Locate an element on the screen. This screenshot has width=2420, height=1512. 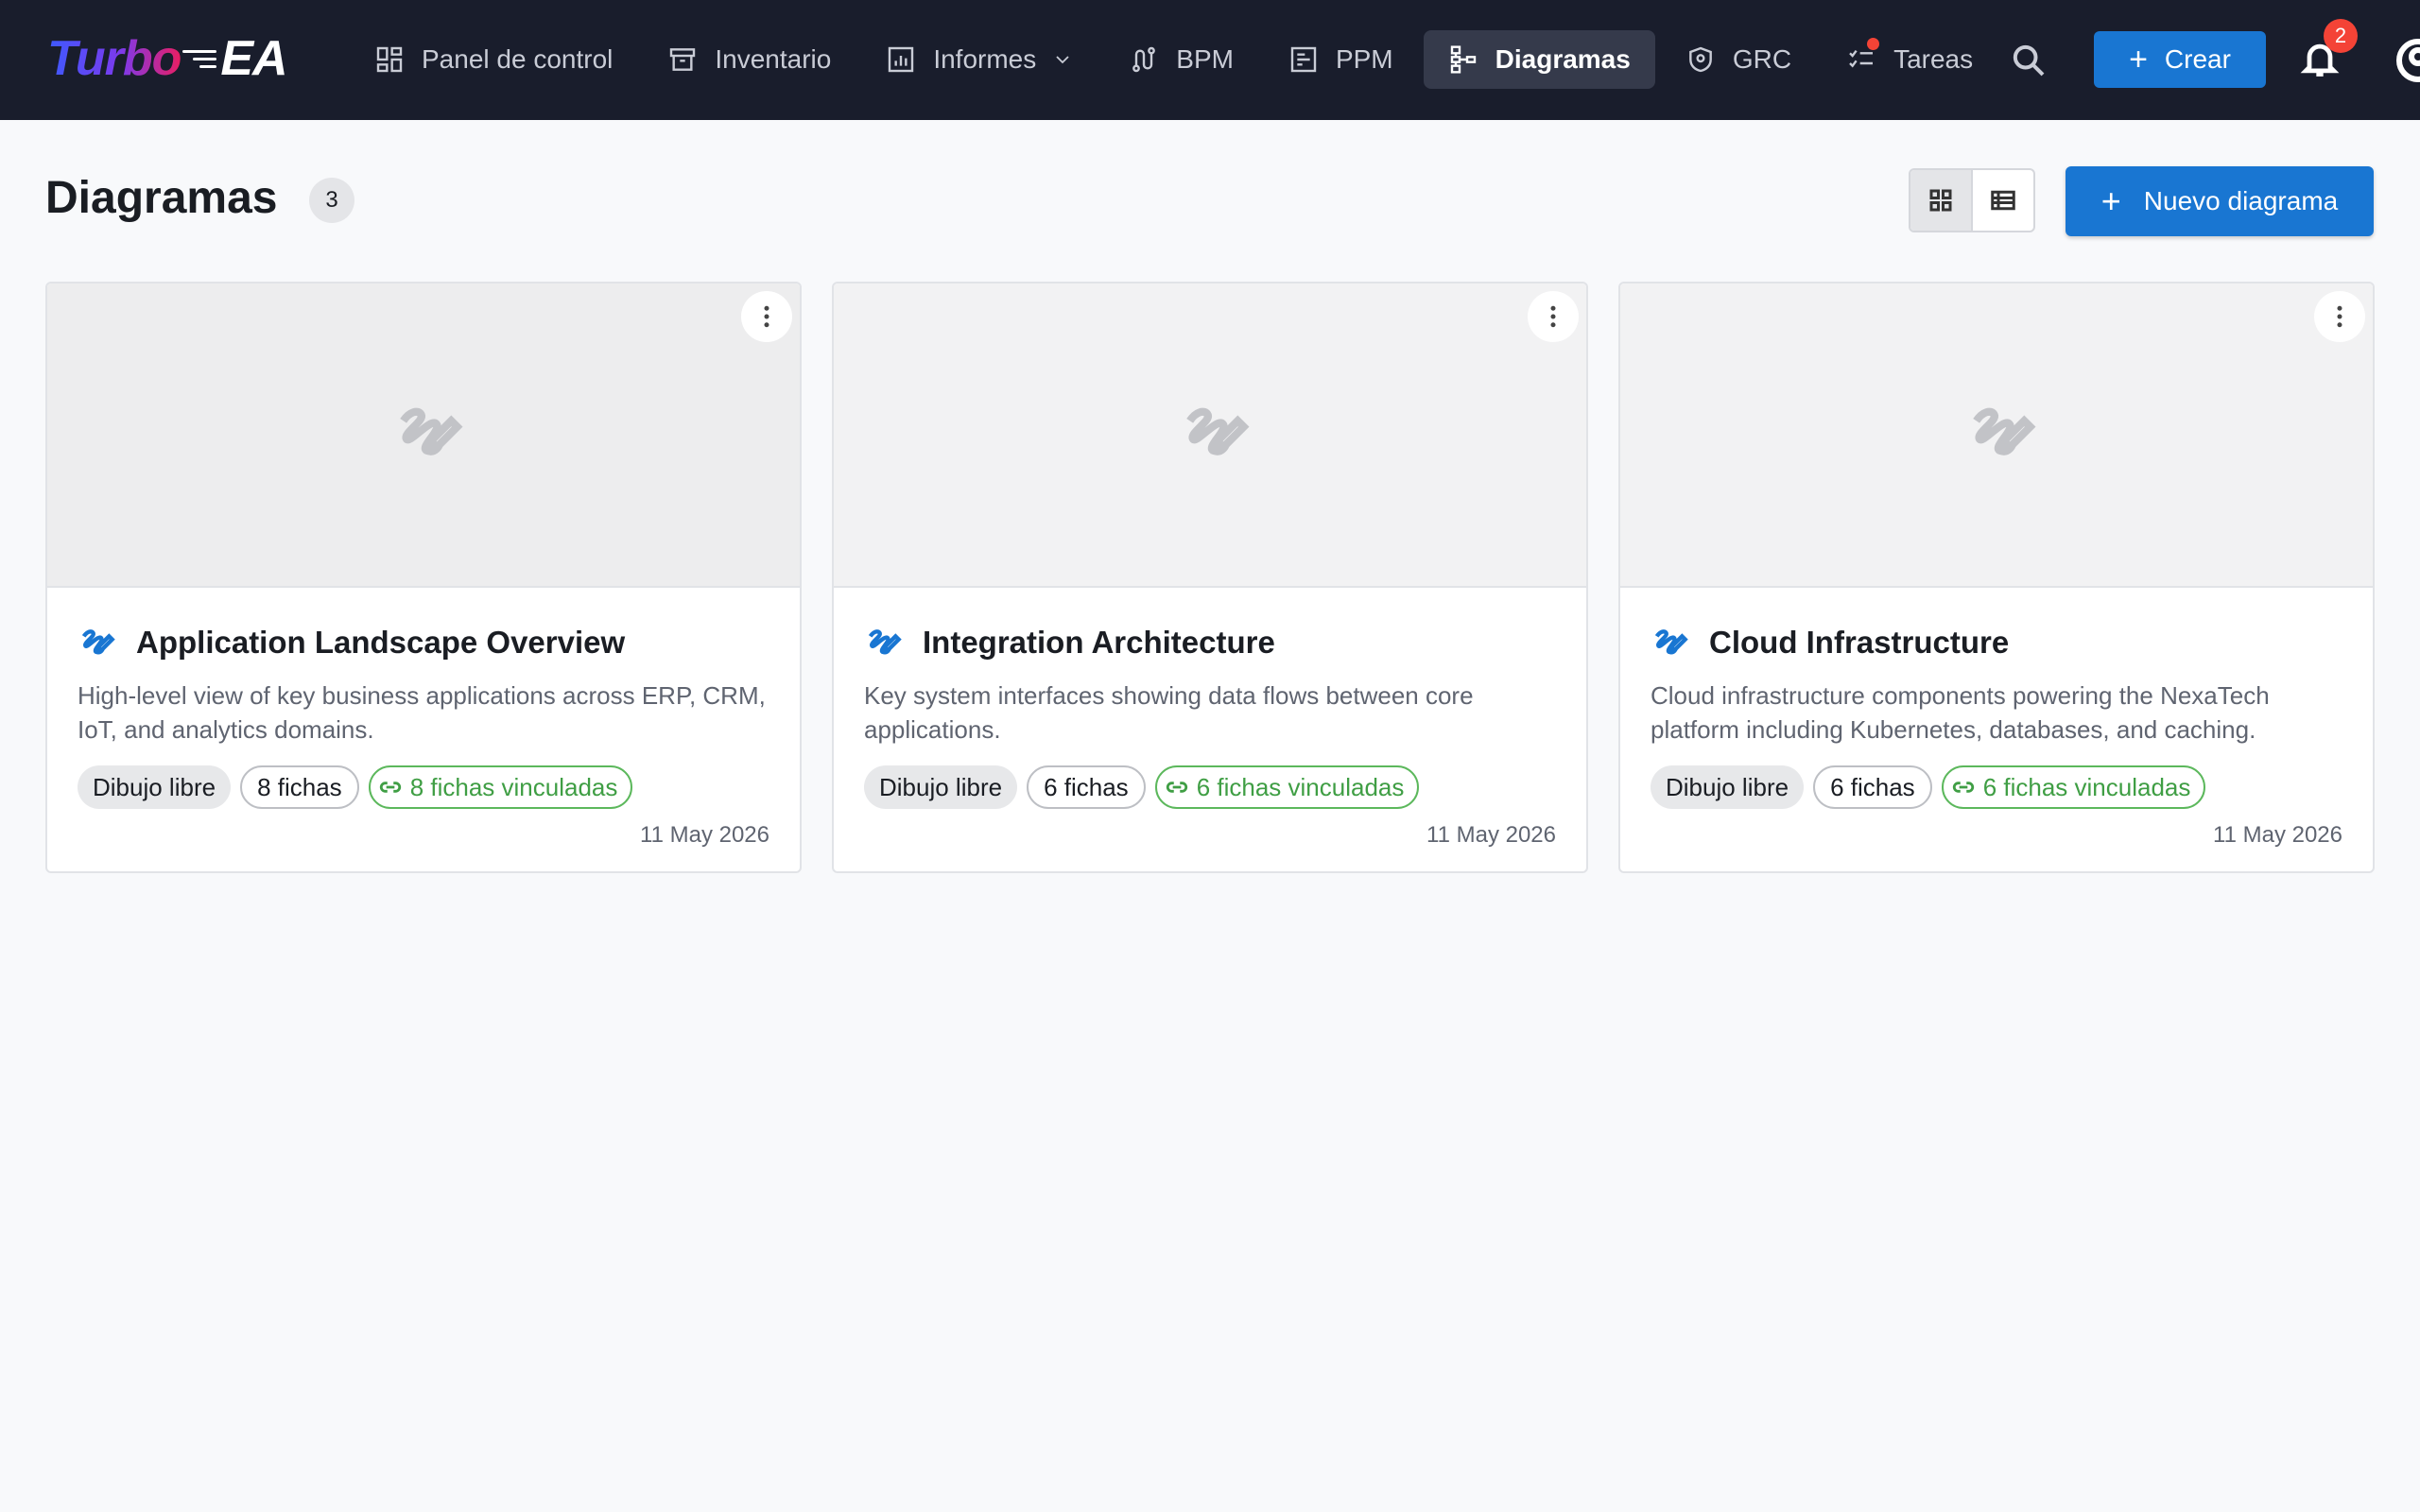
diagram-title: Application Landscape Overview is located at coordinates (380, 643).